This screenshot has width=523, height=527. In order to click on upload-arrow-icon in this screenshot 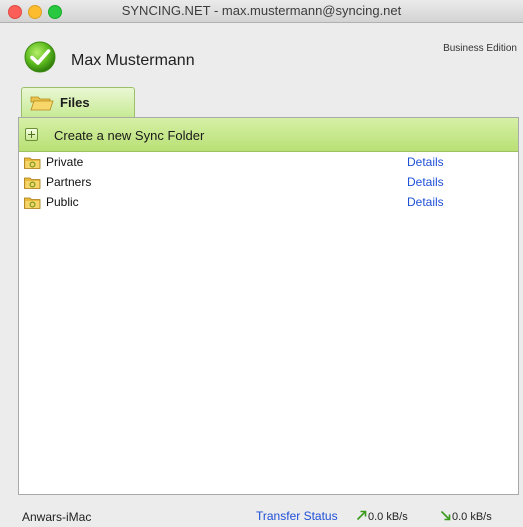, I will do `click(361, 515)`.